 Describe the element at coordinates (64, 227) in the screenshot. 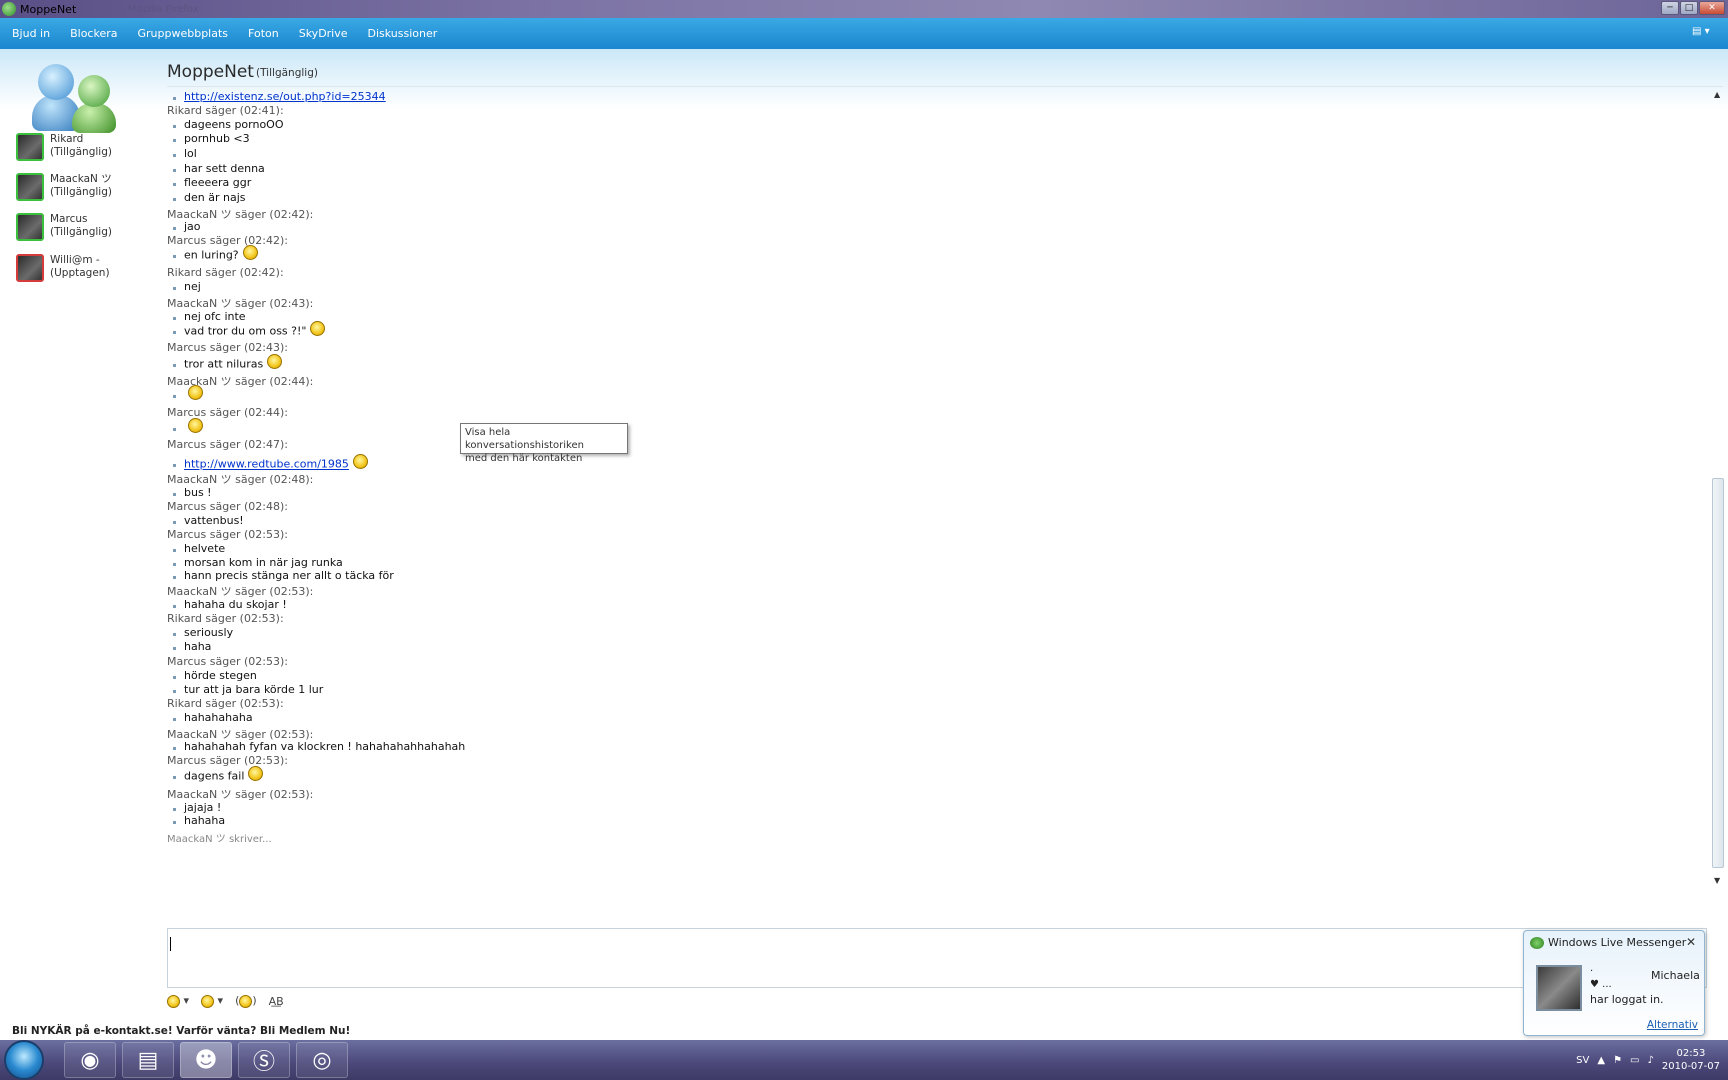

I see `contact-marcus: Marcus (Tillgänglig)` at that location.